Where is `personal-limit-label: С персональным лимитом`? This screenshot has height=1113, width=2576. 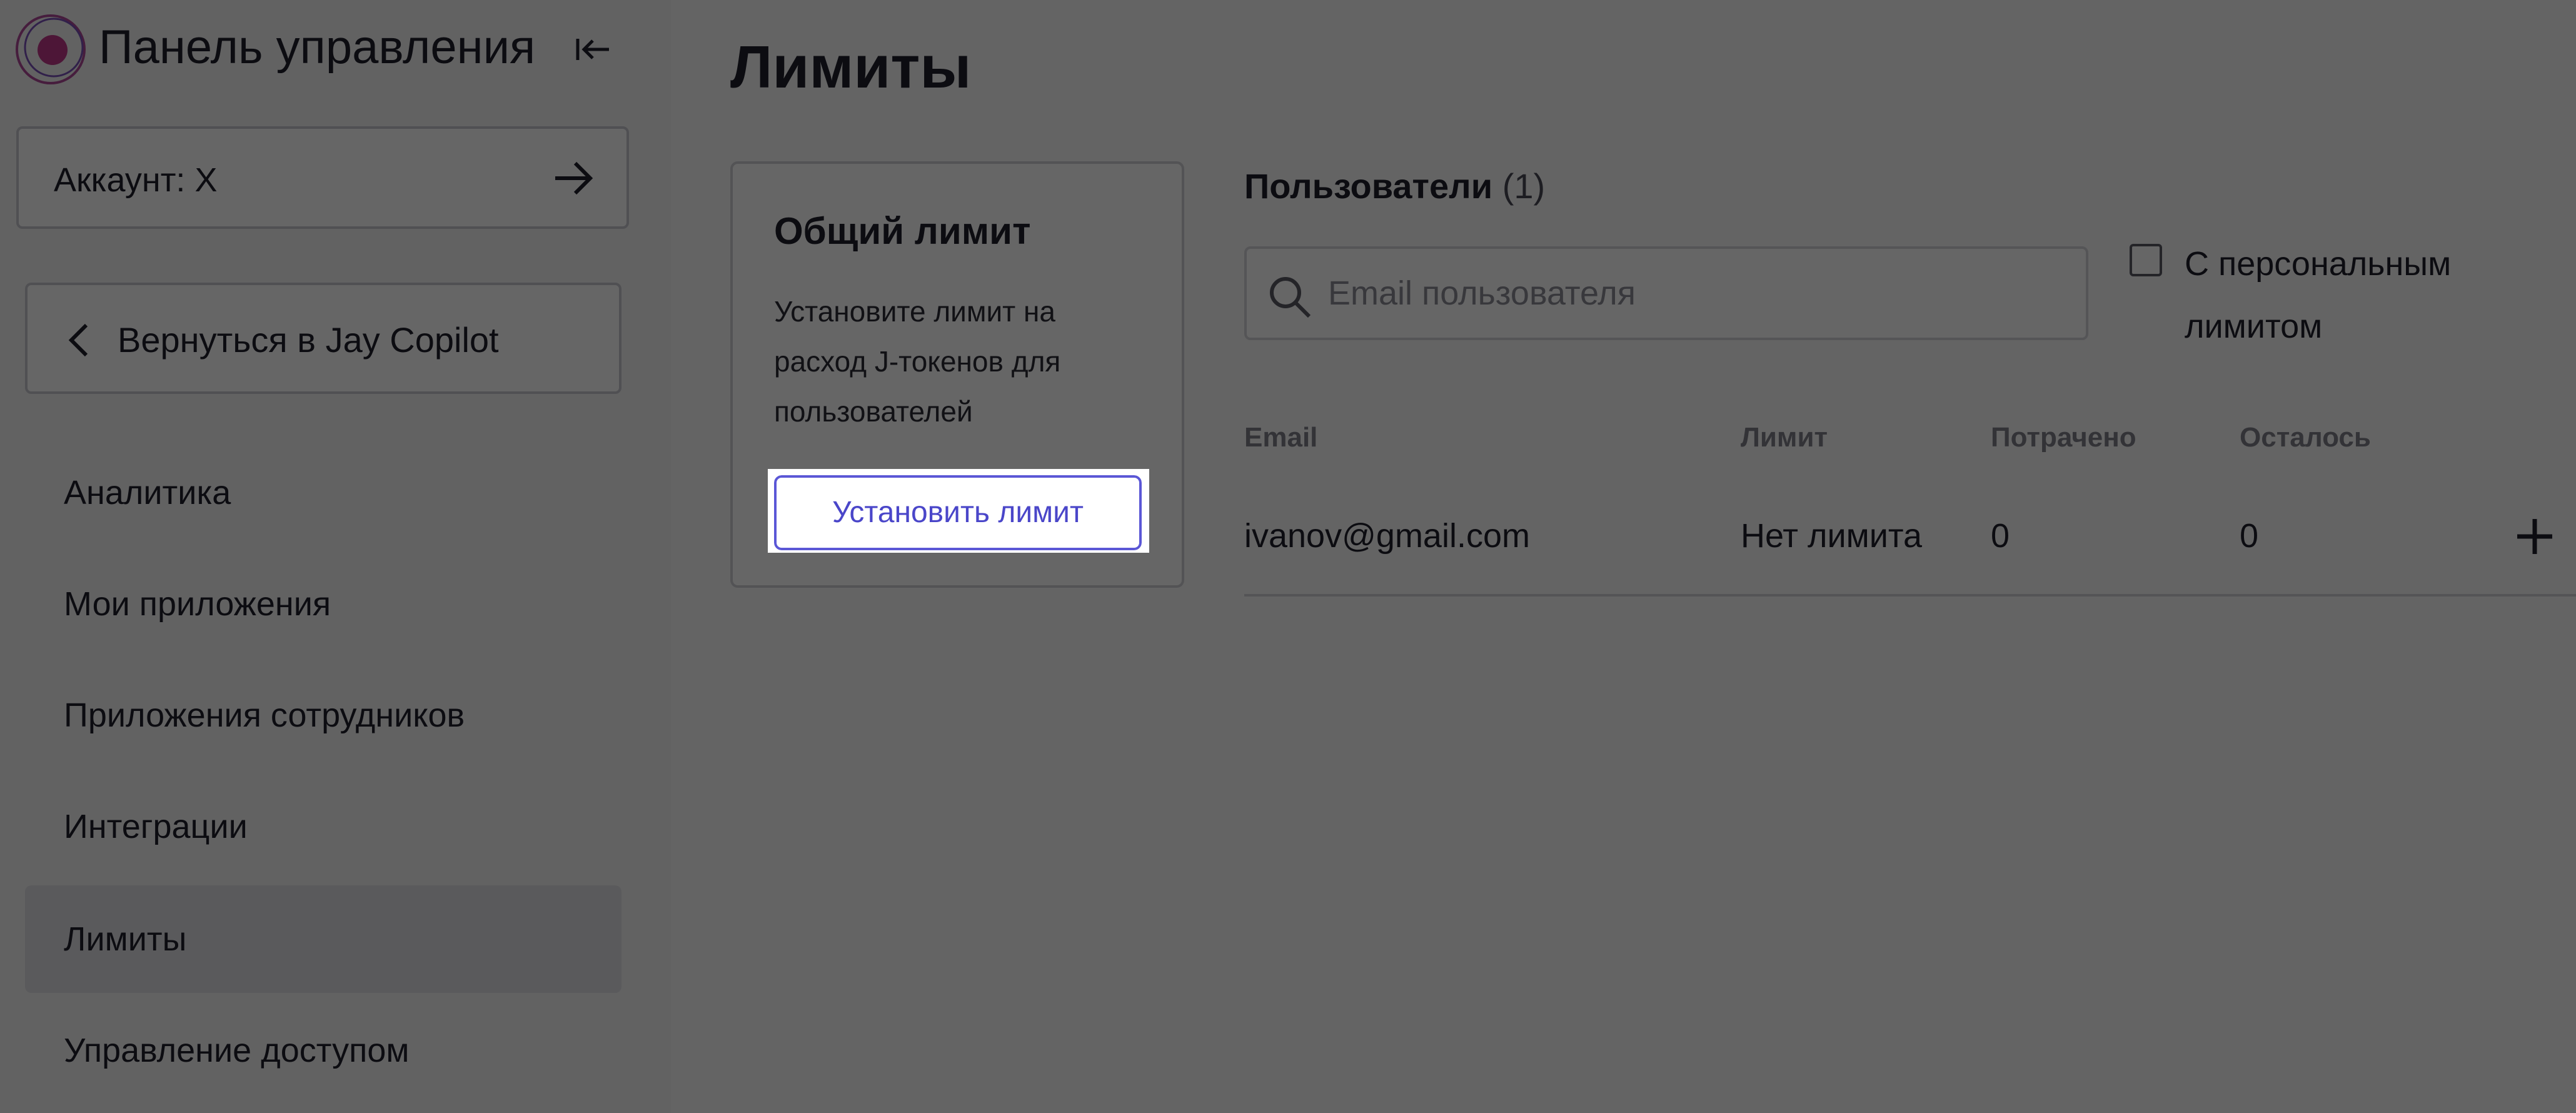
personal-limit-label: С персональным лимитом is located at coordinates (2318, 295).